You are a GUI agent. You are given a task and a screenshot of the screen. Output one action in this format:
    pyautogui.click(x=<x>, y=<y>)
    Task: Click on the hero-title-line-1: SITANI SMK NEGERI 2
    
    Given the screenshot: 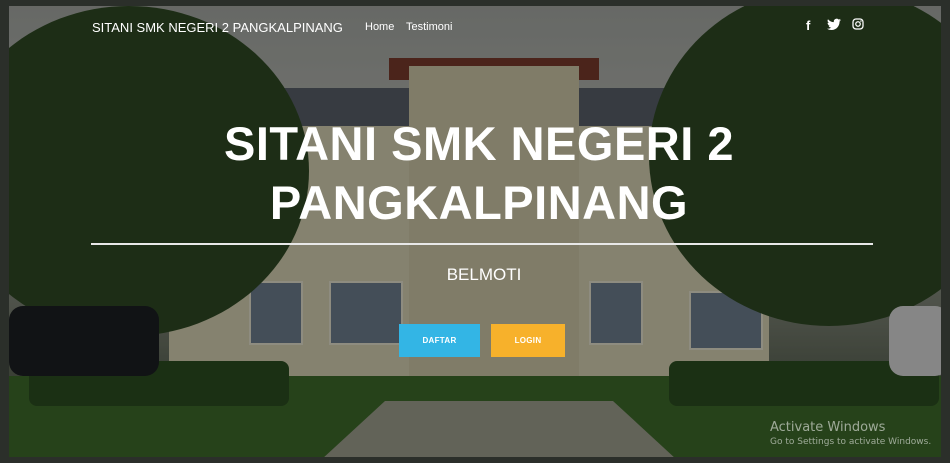 What is the action you would take?
    pyautogui.click(x=479, y=143)
    